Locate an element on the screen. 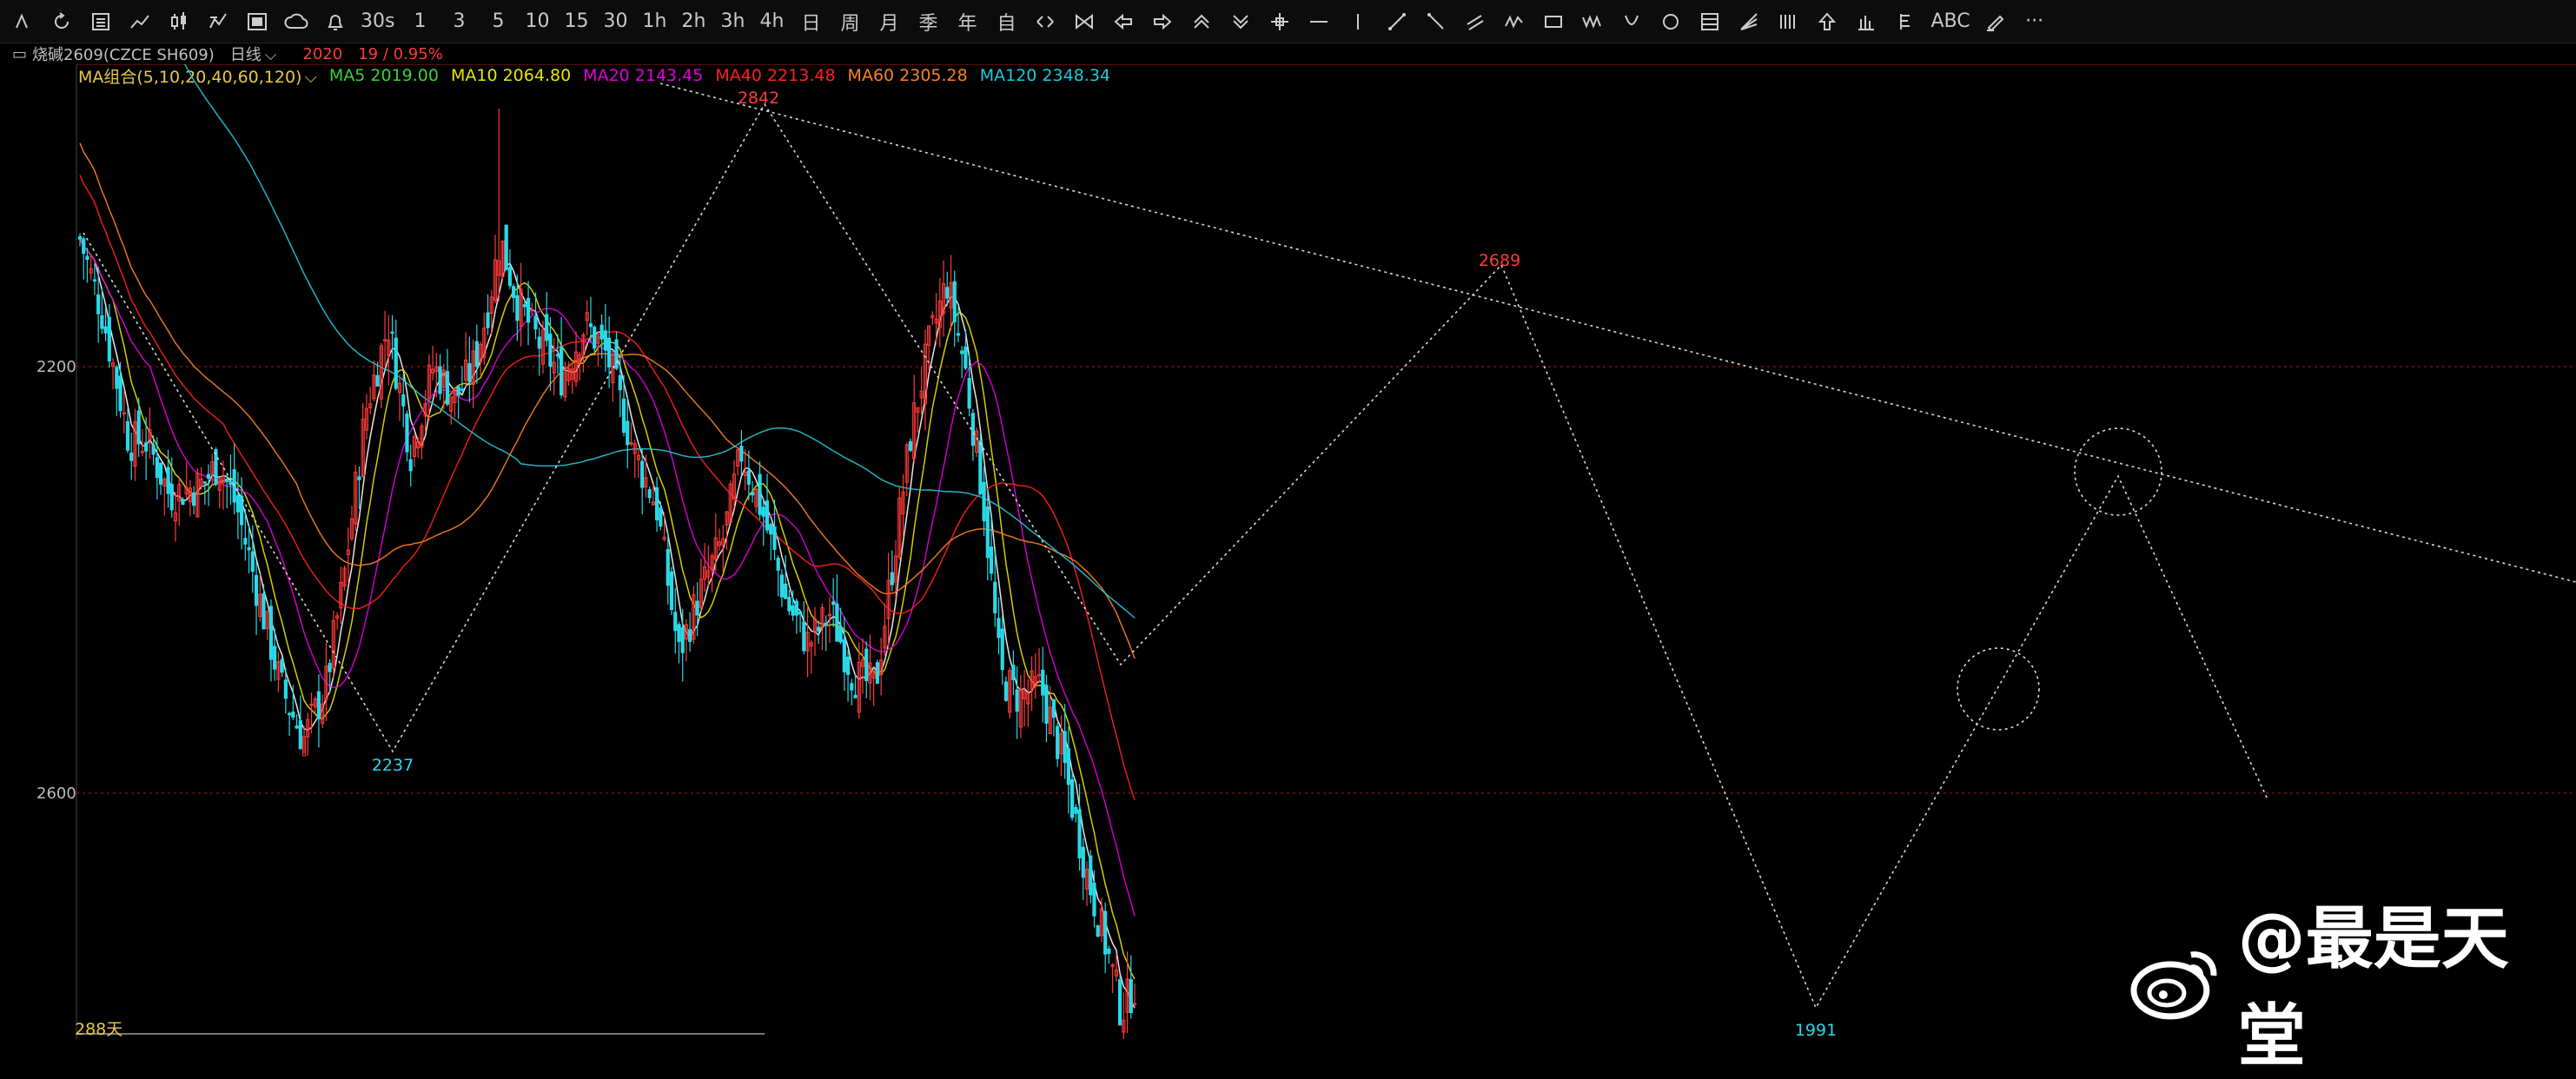  list-view-icon is located at coordinates (100, 21).